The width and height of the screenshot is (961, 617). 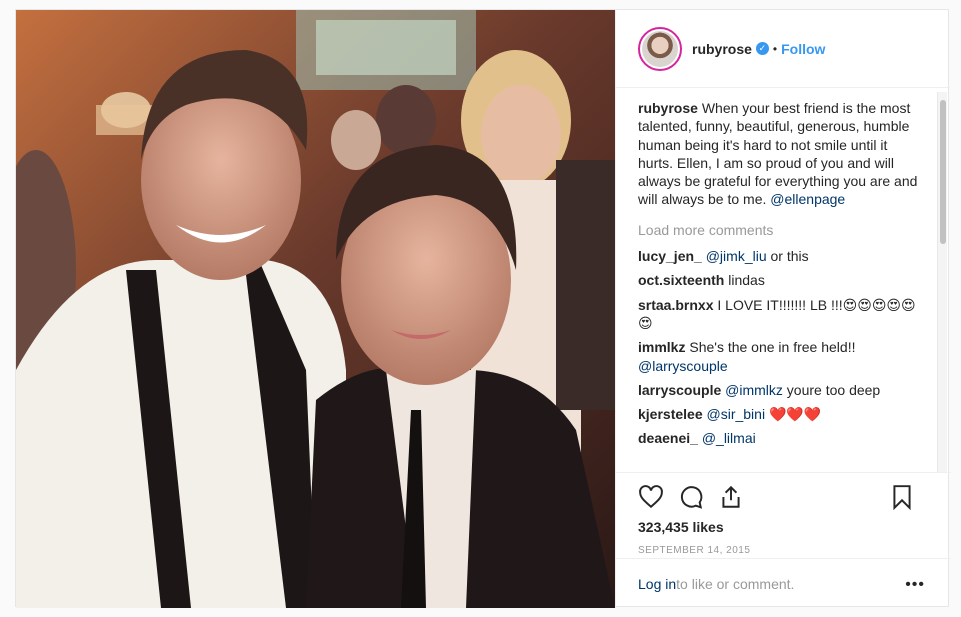 I want to click on post-actions: 323,435 likes SEPTEMBER 14, 2015, so click(x=783, y=514).